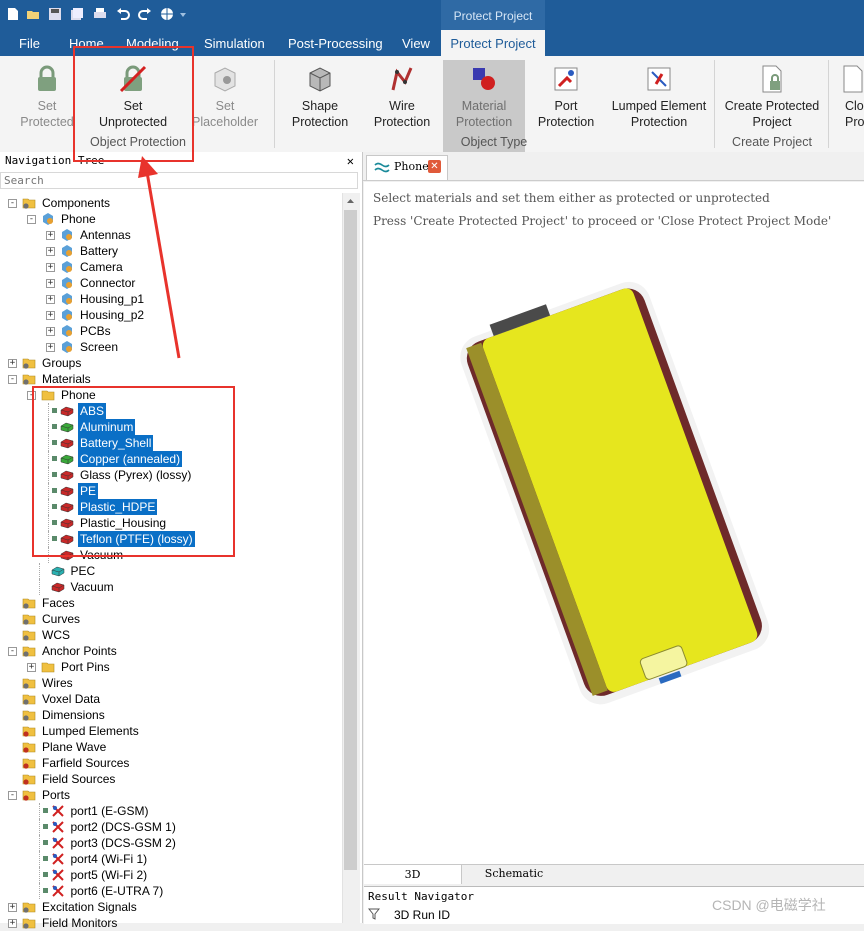  Describe the element at coordinates (62, 363) in the screenshot. I see `tree-item-label: Groups` at that location.